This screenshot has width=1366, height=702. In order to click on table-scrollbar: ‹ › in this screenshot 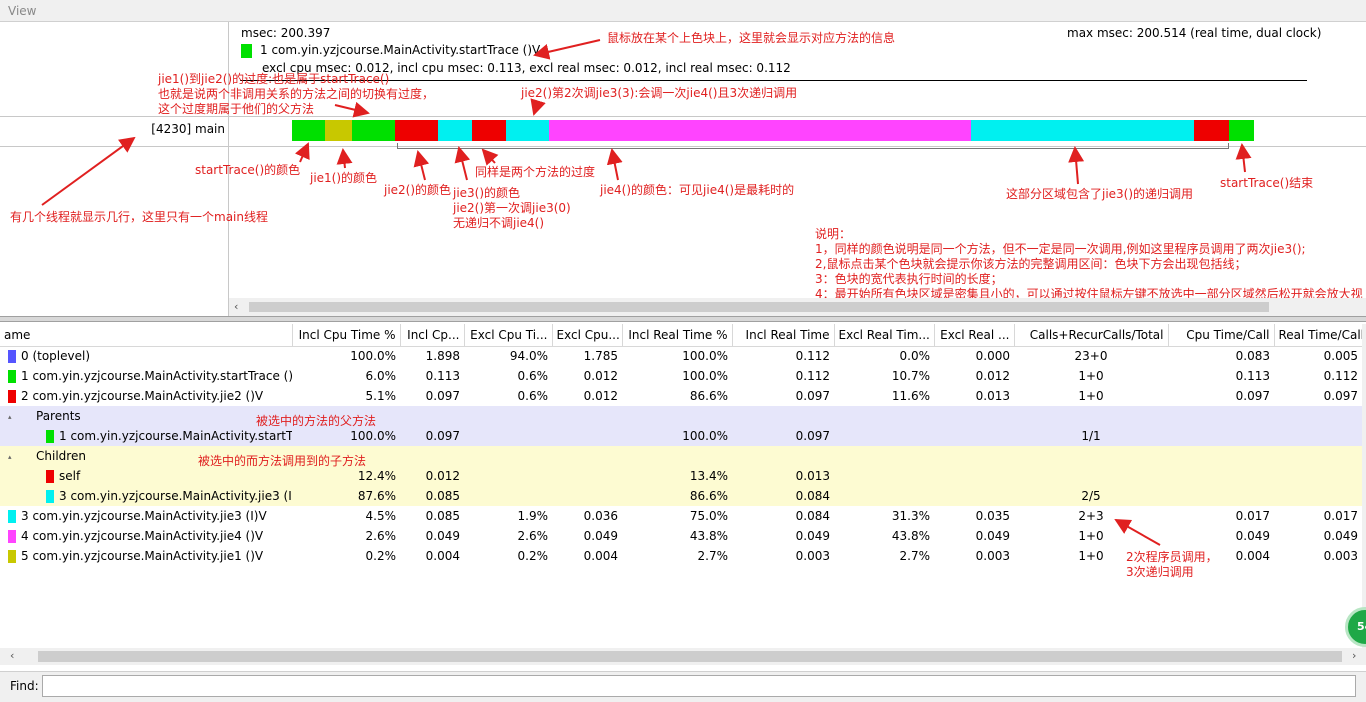, I will do `click(683, 656)`.